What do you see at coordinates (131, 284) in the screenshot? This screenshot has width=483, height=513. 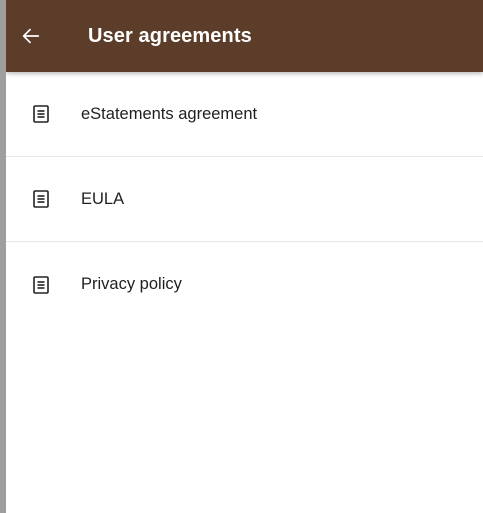 I see `list-item-label: Privacy policy` at bounding box center [131, 284].